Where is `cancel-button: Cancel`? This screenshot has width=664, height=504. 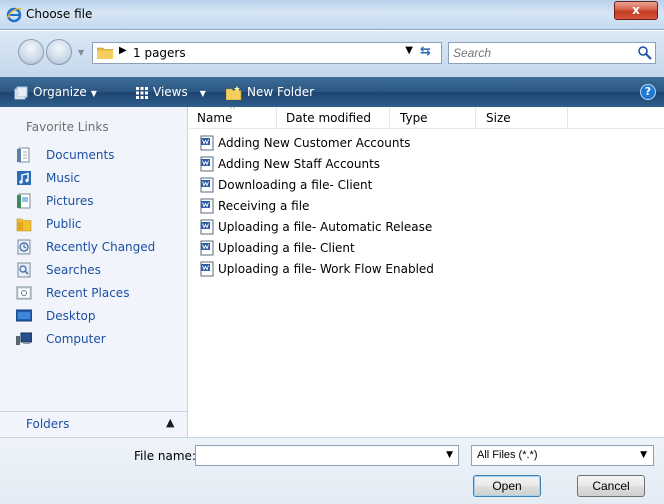 cancel-button: Cancel is located at coordinates (611, 486).